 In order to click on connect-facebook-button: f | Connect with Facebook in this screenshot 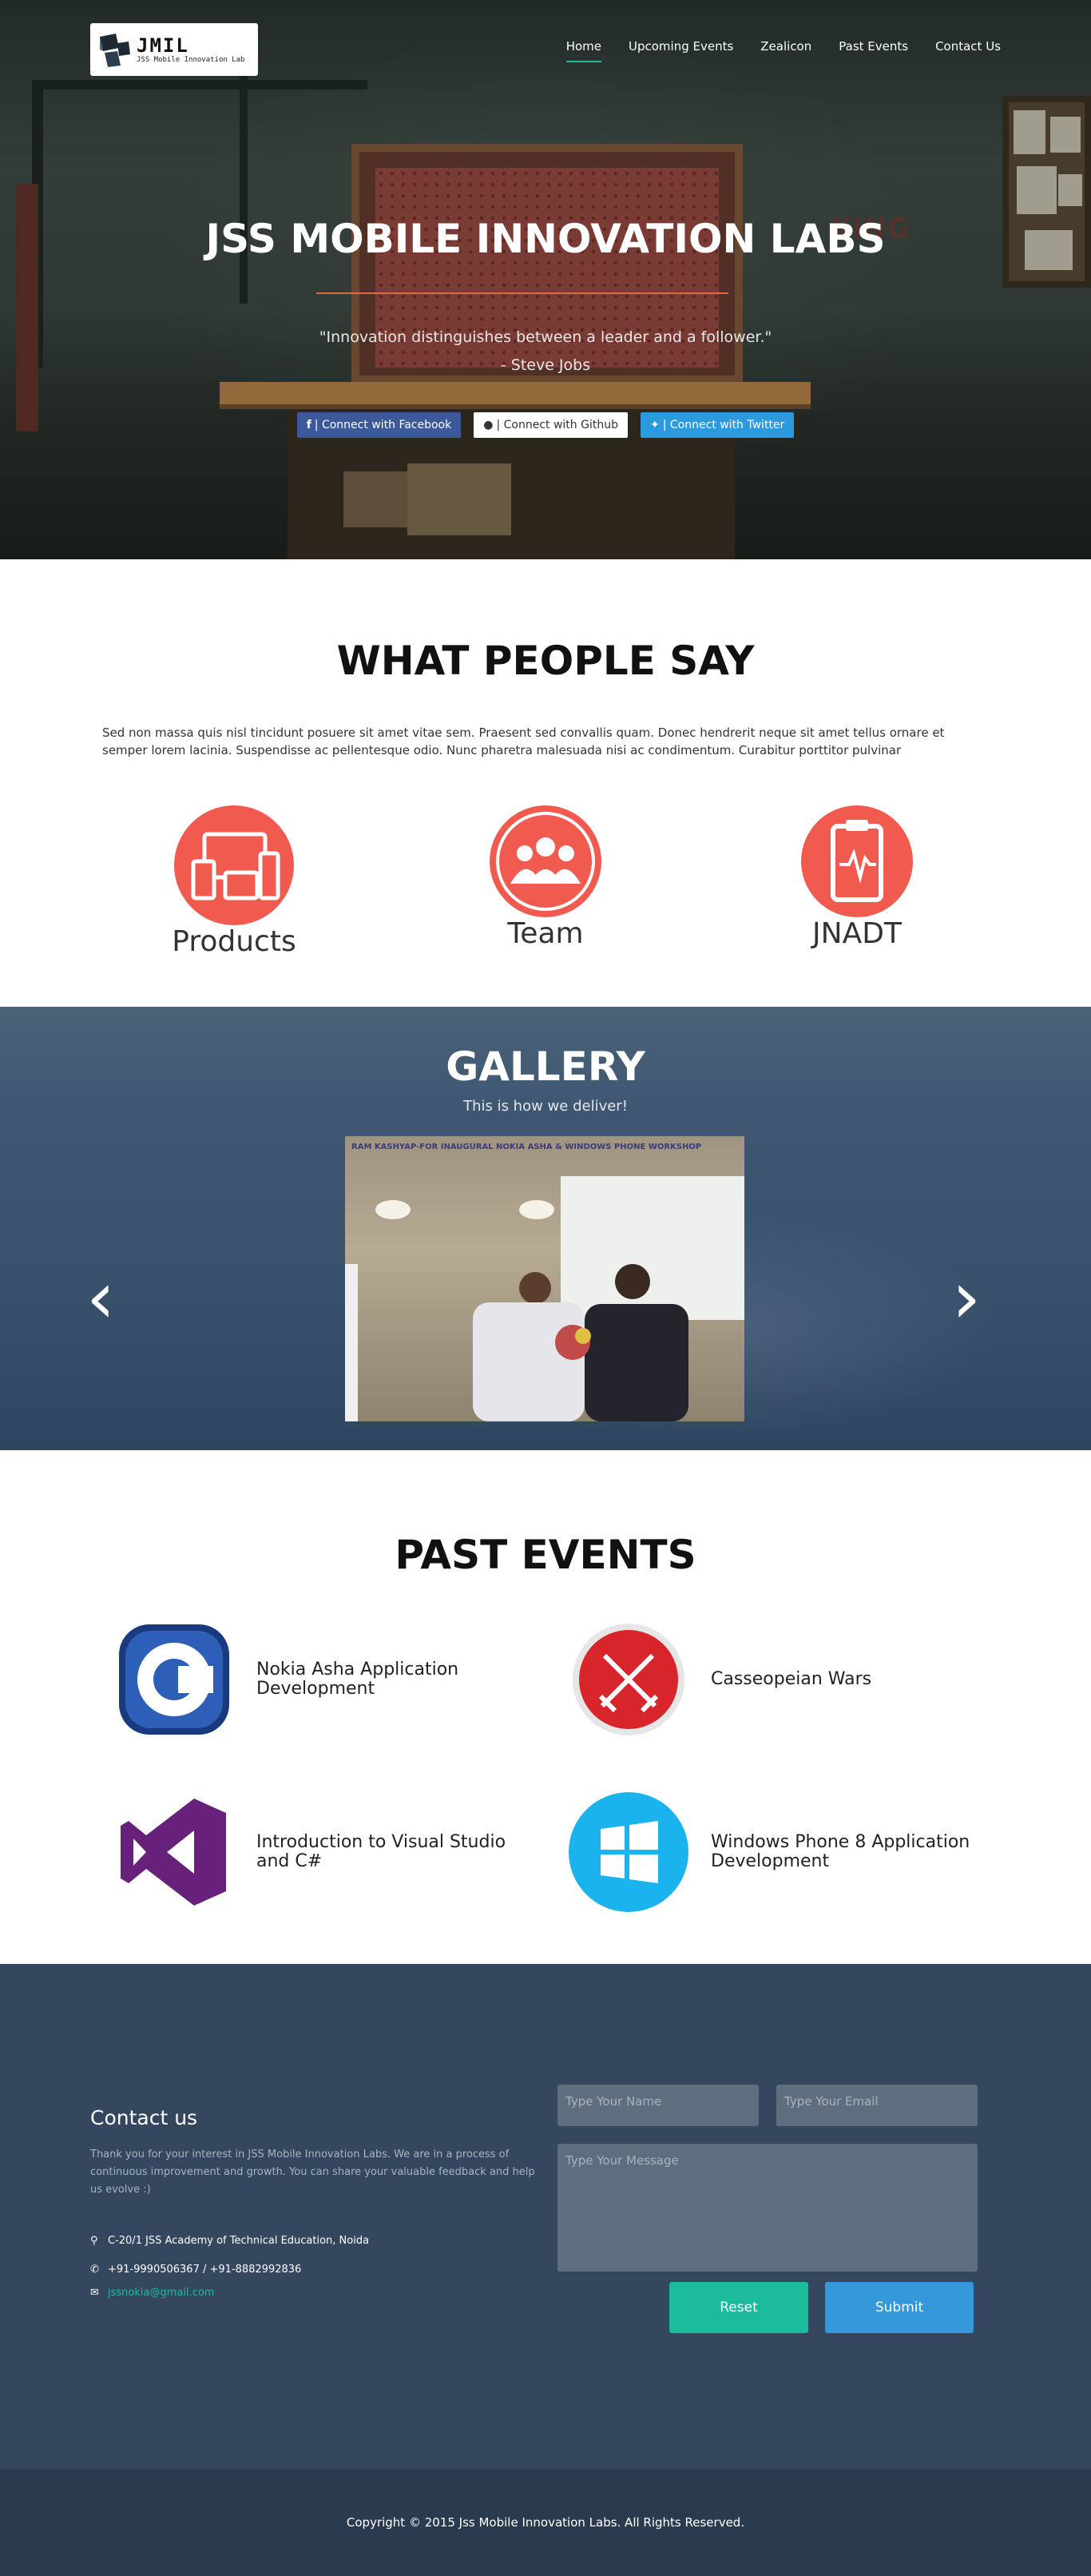, I will do `click(379, 425)`.